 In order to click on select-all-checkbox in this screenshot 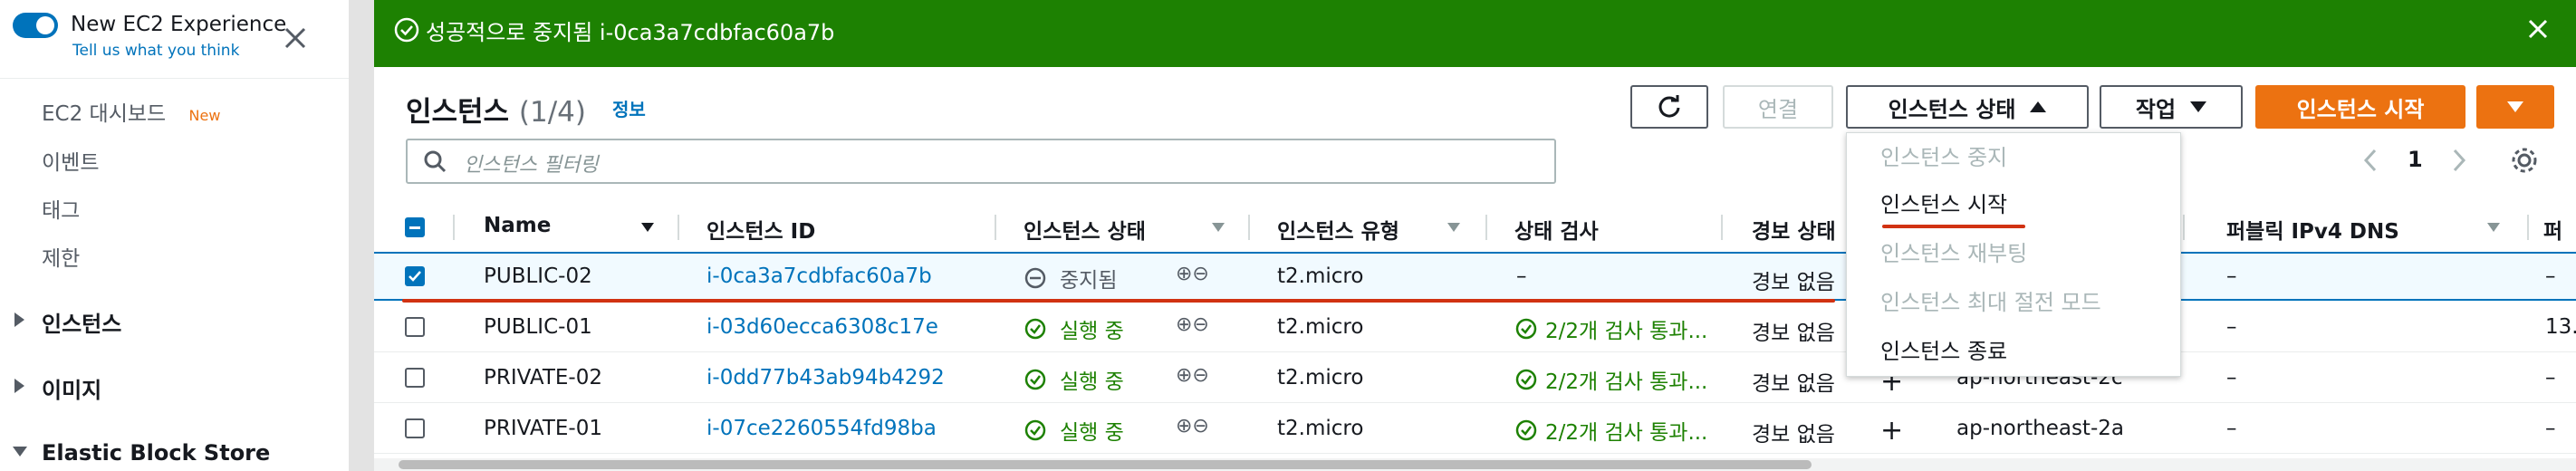, I will do `click(415, 227)`.